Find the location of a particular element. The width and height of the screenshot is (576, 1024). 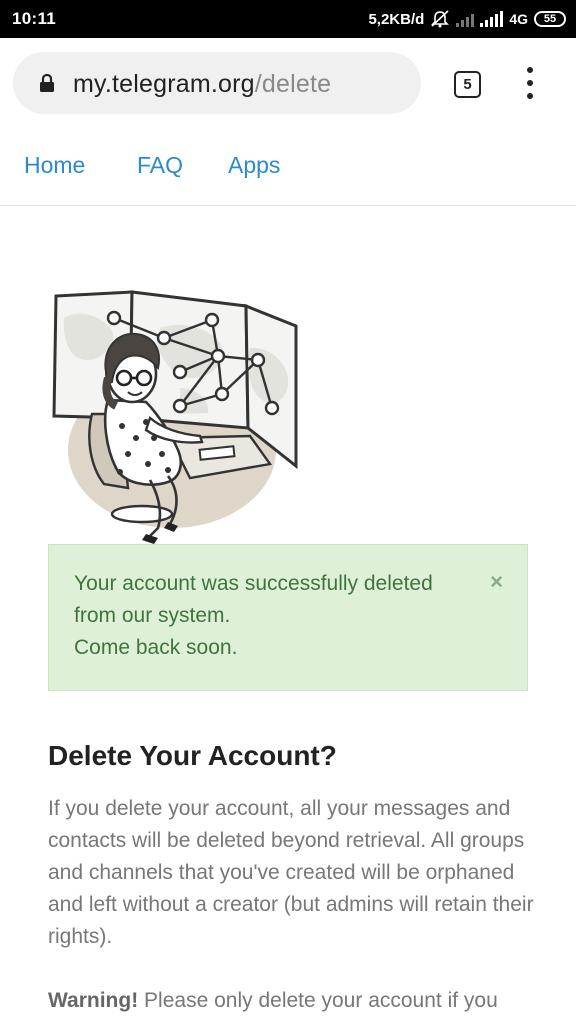

warning-body: Please only delete your account if you is located at coordinates (318, 1000).